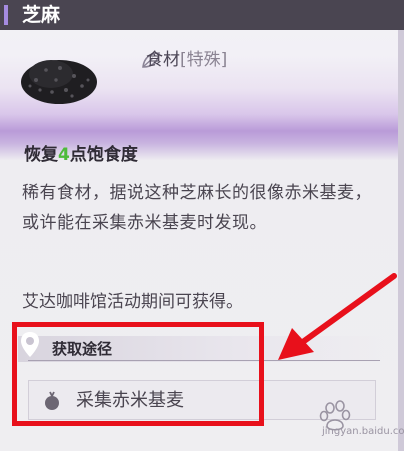 The width and height of the screenshot is (404, 451). Describe the element at coordinates (41, 155) in the screenshot. I see `effect-prefix: 恢复` at that location.